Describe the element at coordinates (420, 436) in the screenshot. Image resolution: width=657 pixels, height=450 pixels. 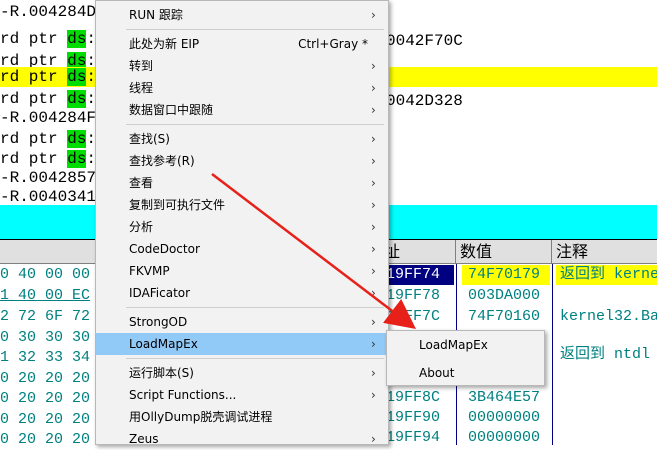
I see `stack-row-address: 19FF94` at that location.